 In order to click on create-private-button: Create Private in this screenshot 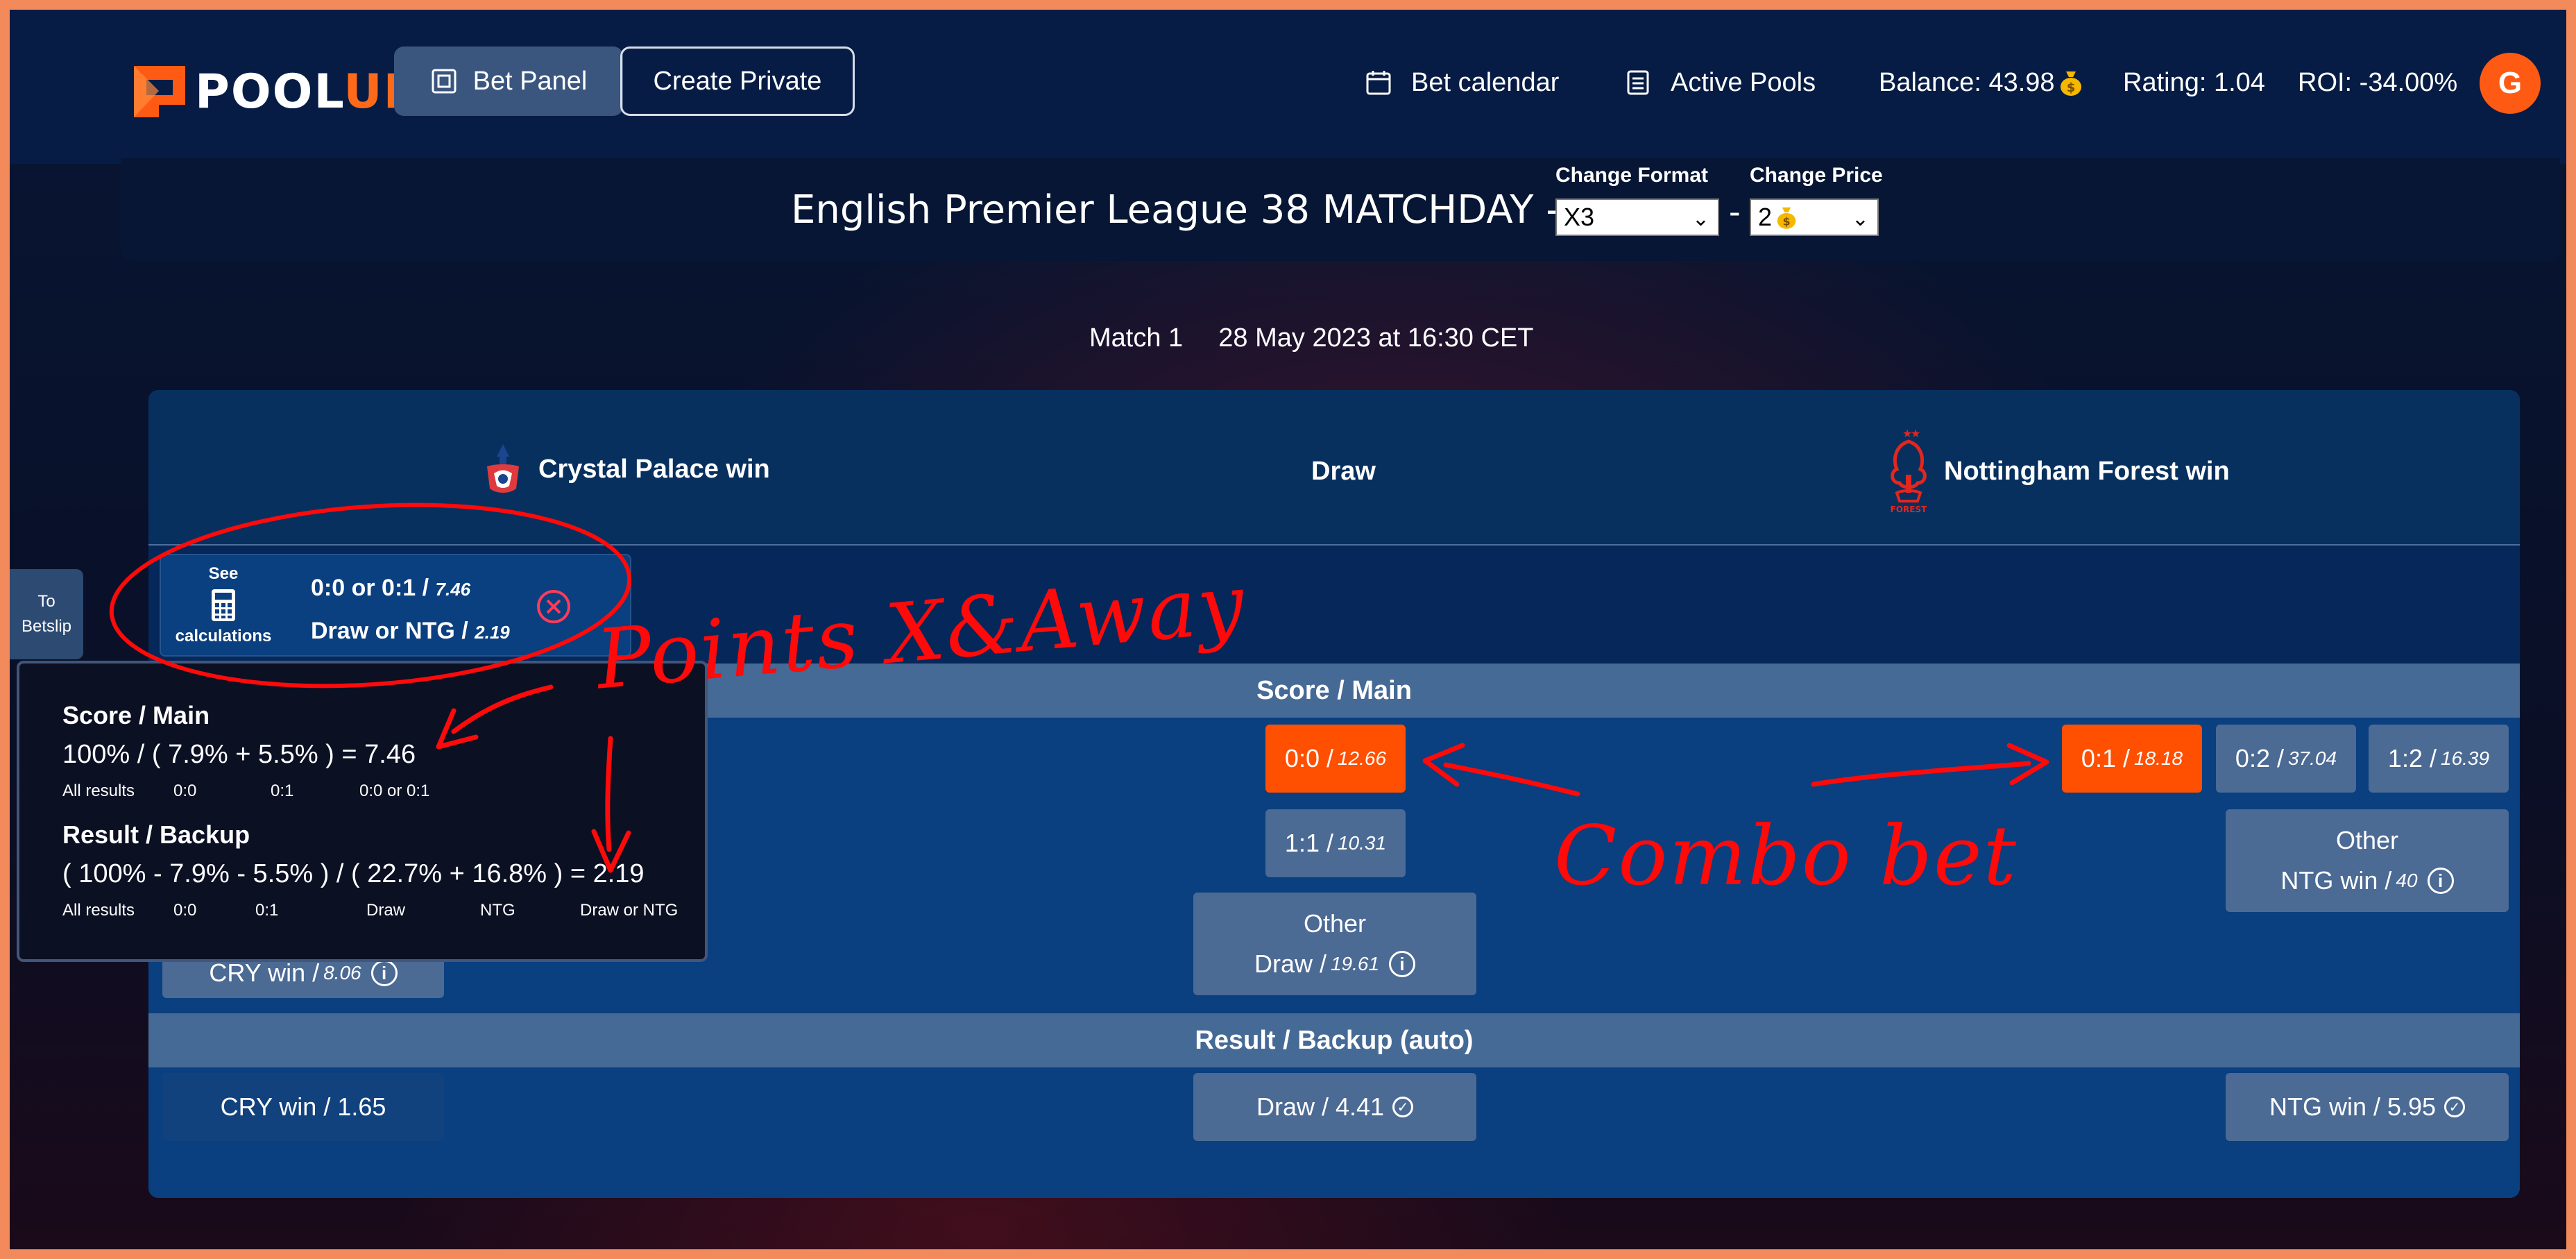, I will do `click(737, 81)`.